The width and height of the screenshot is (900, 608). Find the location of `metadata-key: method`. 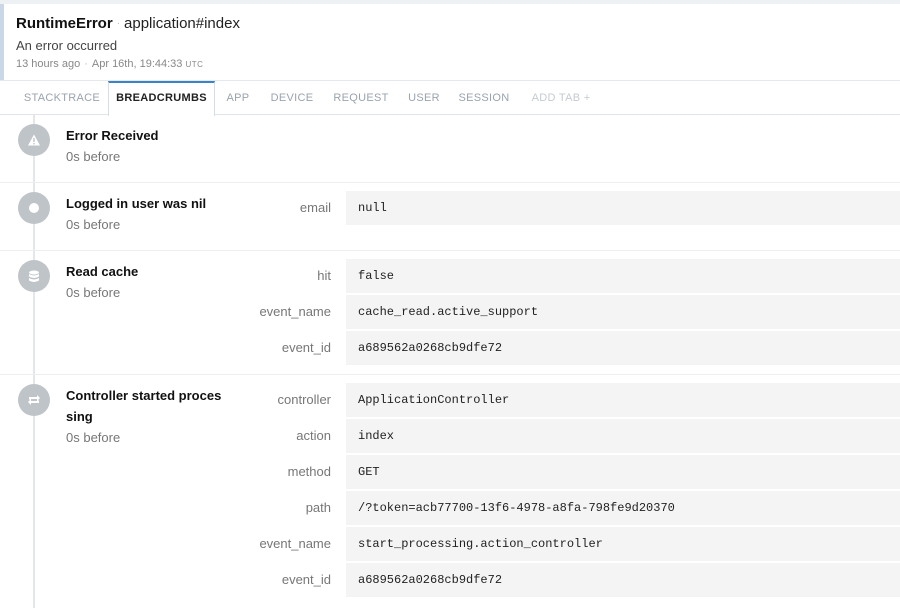

metadata-key: method is located at coordinates (309, 471).